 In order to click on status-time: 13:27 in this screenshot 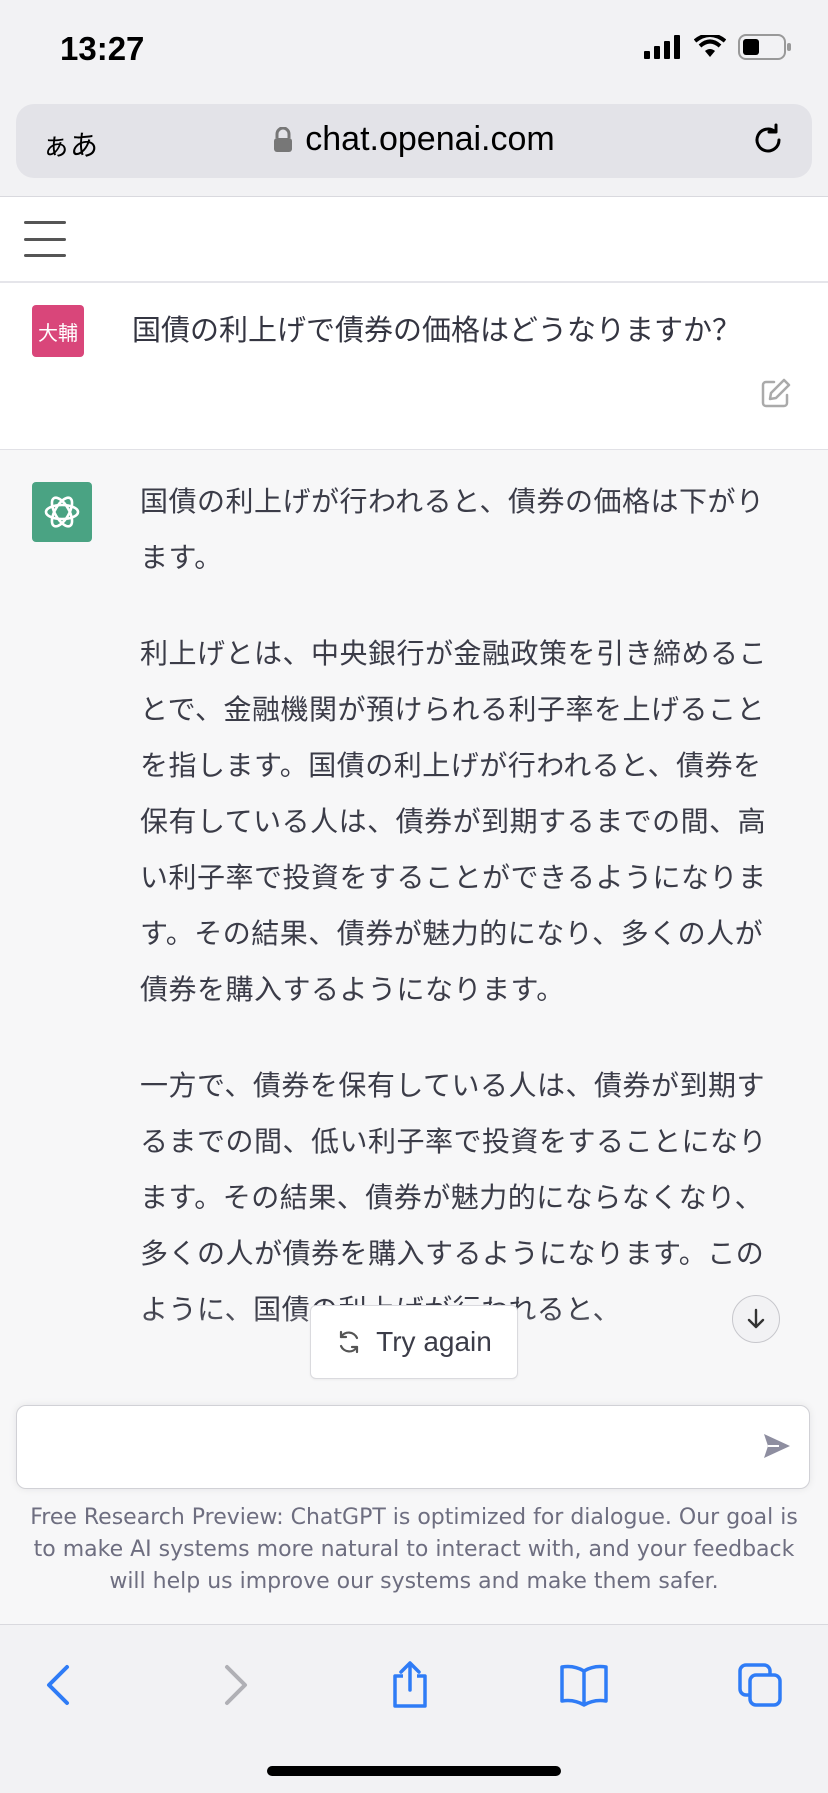, I will do `click(102, 48)`.